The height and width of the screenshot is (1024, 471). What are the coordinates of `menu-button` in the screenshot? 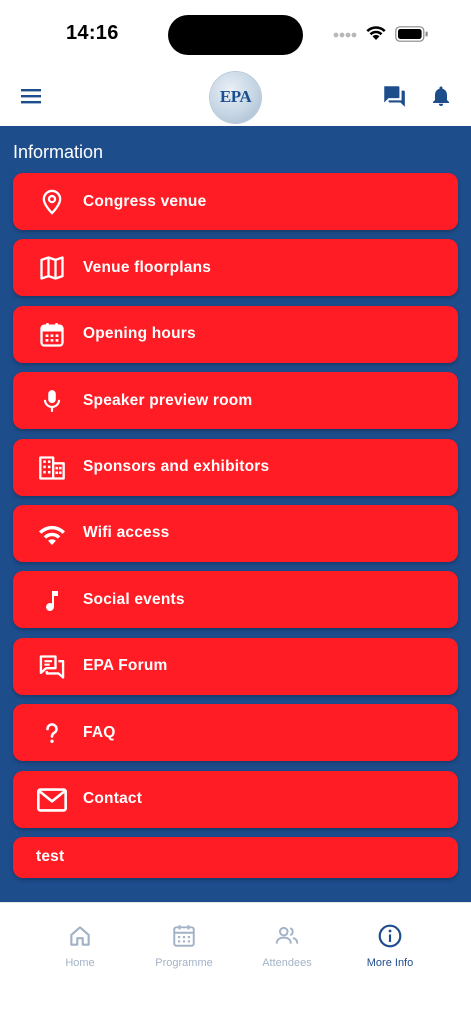 It's located at (31, 96).